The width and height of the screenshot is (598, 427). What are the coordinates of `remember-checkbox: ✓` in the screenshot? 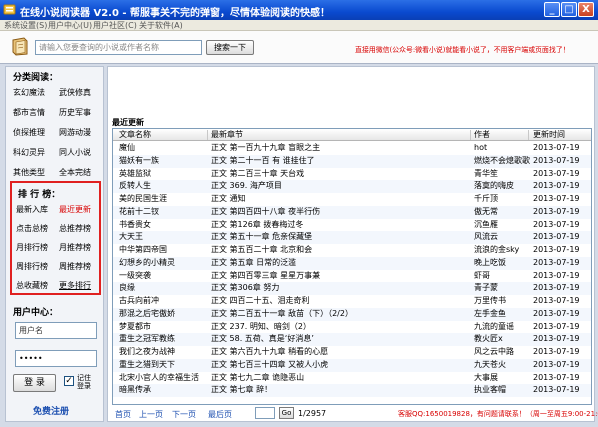 It's located at (69, 381).